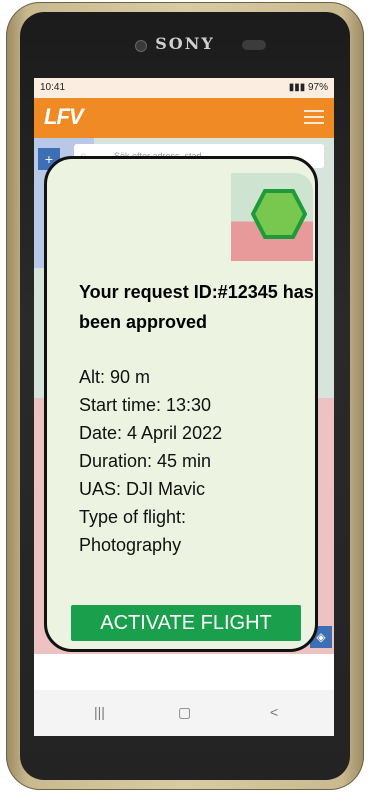 The height and width of the screenshot is (793, 370). Describe the element at coordinates (115, 377) in the screenshot. I see `altitude-text: Alt: 90 m` at that location.